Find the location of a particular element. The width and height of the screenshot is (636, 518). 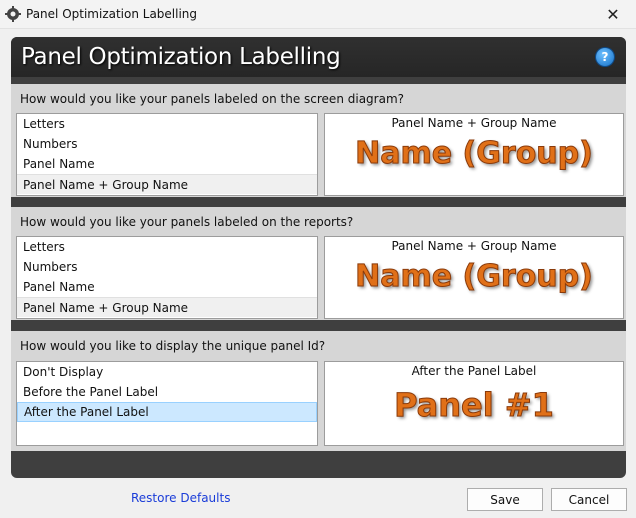

panel-id-preview: After the Panel Label Panel #1 is located at coordinates (474, 403).